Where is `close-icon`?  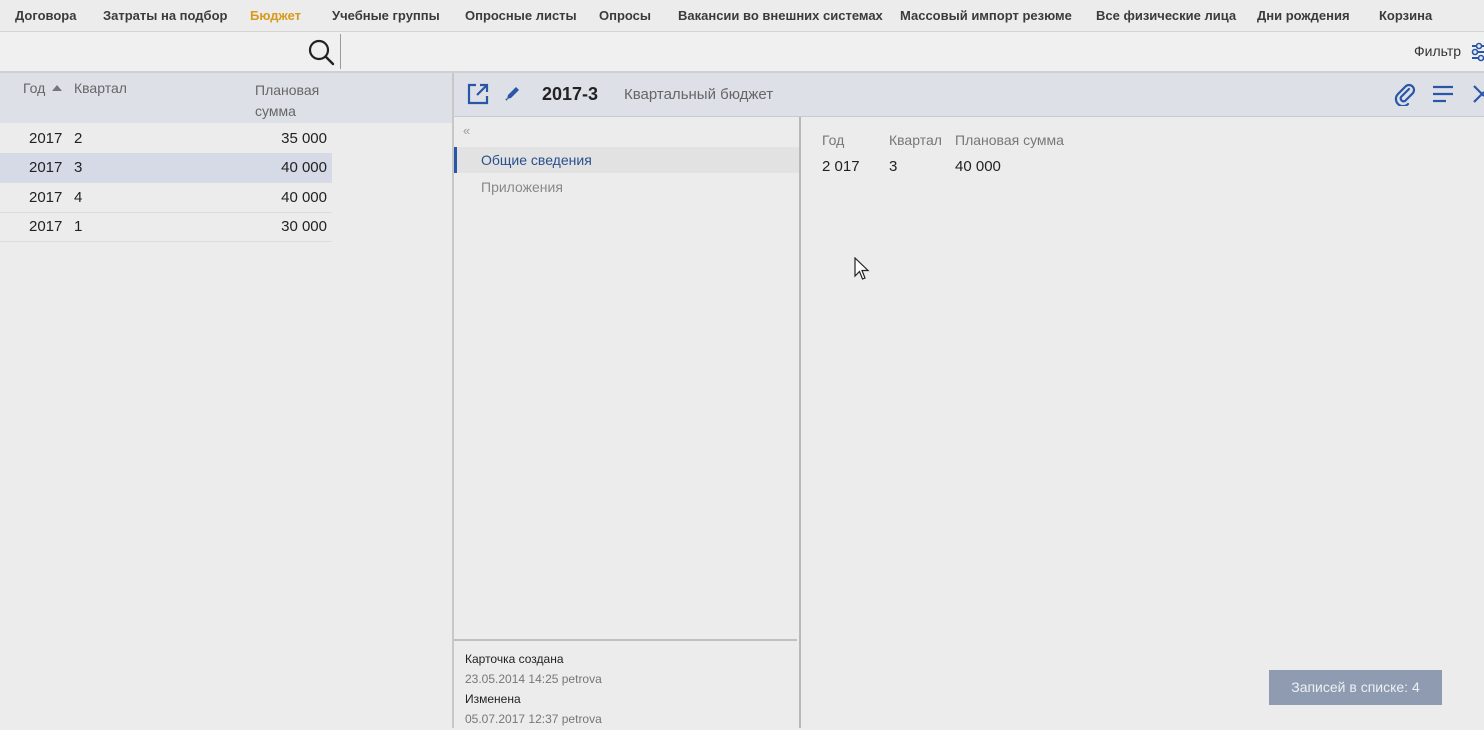 close-icon is located at coordinates (1478, 94).